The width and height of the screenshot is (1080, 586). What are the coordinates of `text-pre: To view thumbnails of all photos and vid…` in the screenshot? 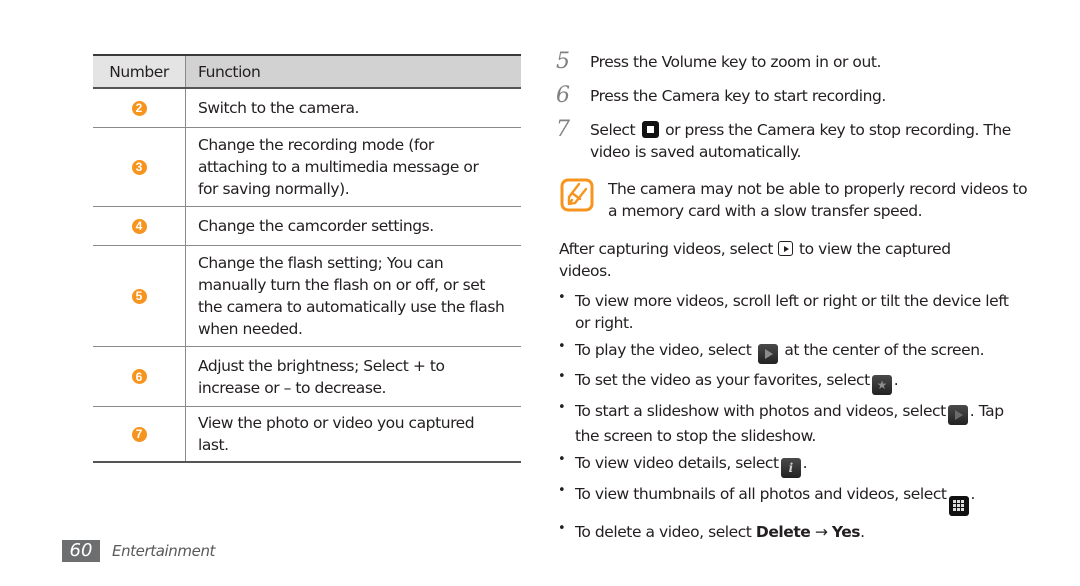 It's located at (761, 494).